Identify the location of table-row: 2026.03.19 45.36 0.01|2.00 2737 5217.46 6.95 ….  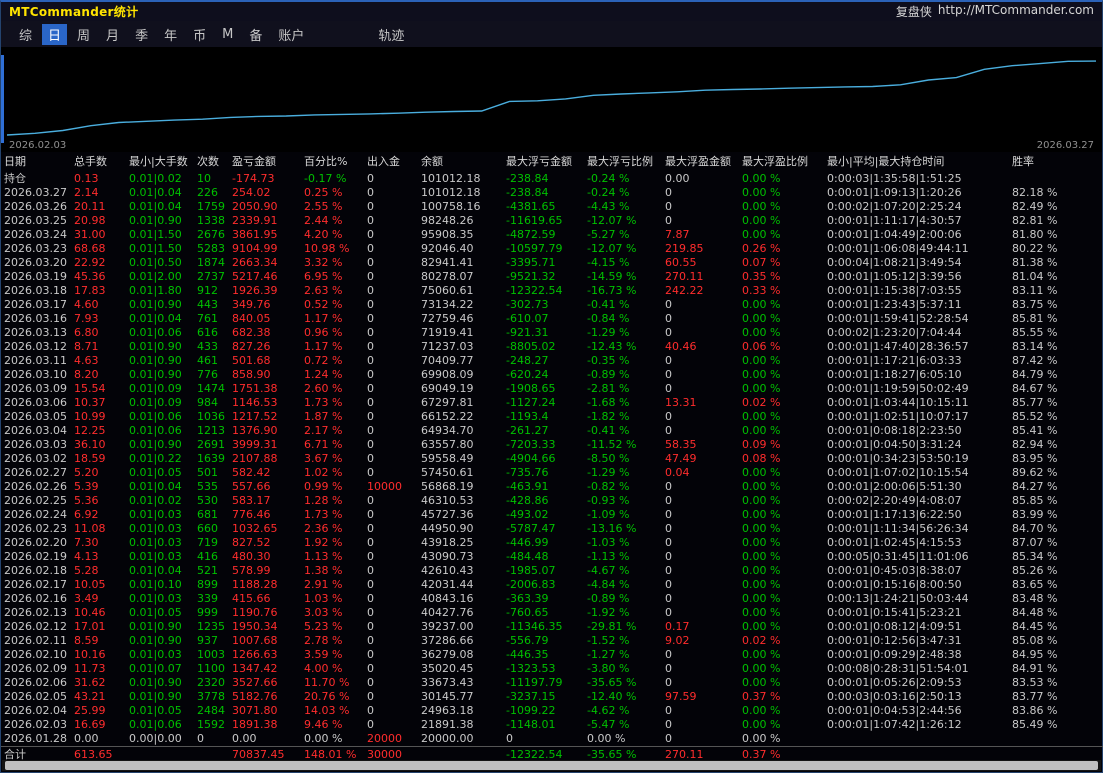
(552, 277).